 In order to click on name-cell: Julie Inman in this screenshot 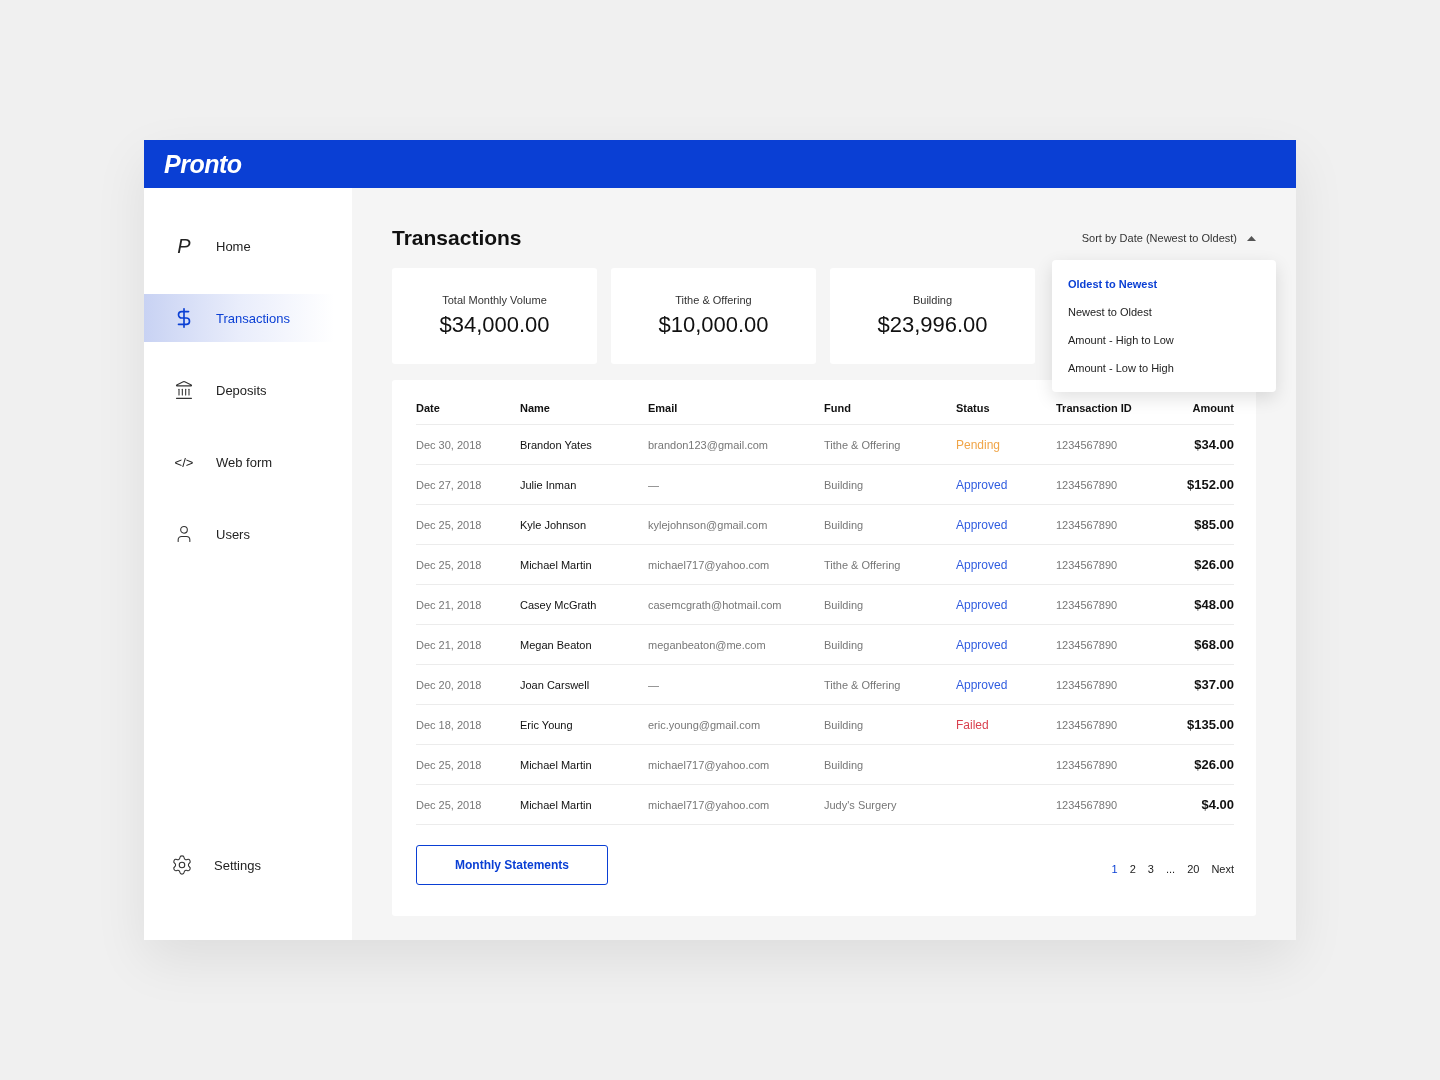, I will do `click(584, 484)`.